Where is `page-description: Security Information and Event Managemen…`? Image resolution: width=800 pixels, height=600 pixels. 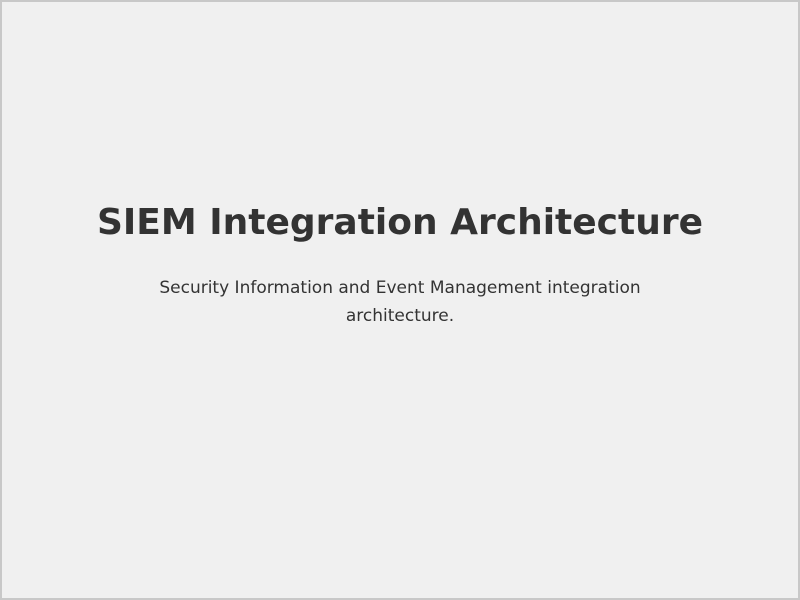 page-description: Security Information and Event Managemen… is located at coordinates (400, 302).